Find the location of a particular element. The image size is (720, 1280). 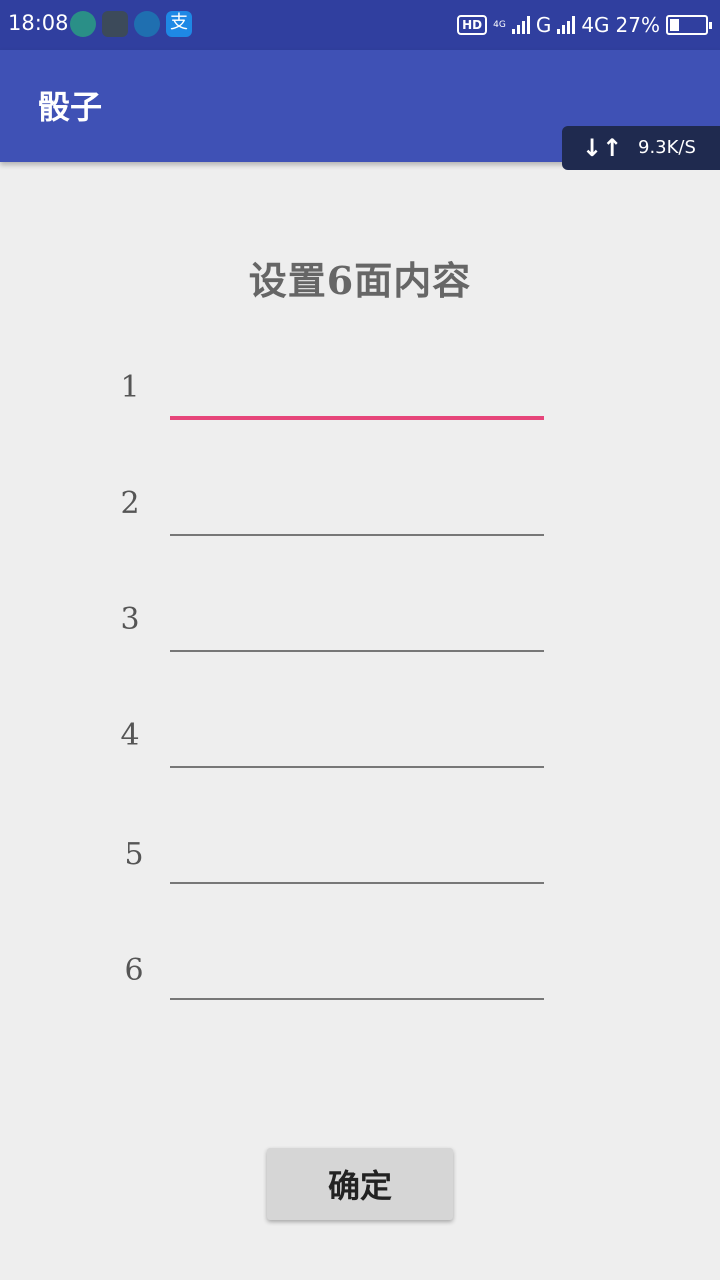

hd-badge: HD is located at coordinates (472, 25).